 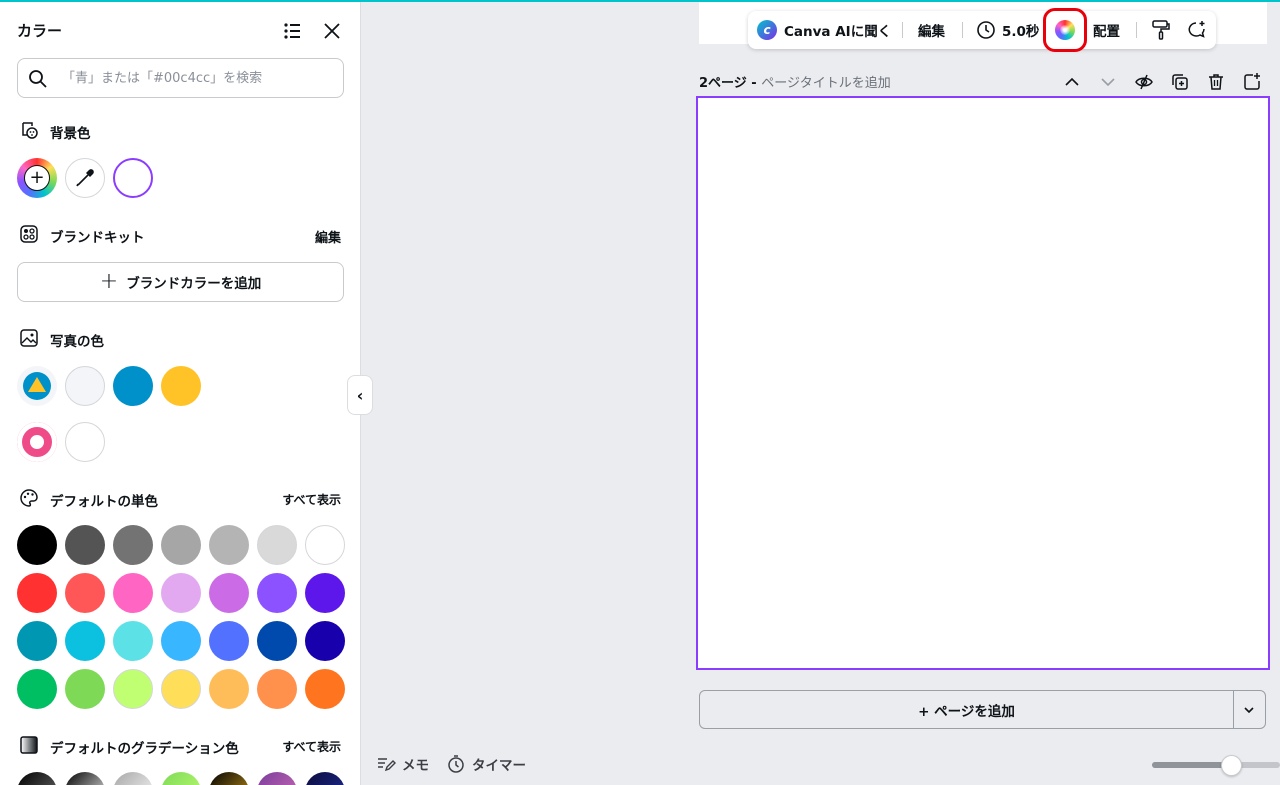 I want to click on timer-label: タイマー, so click(x=499, y=766).